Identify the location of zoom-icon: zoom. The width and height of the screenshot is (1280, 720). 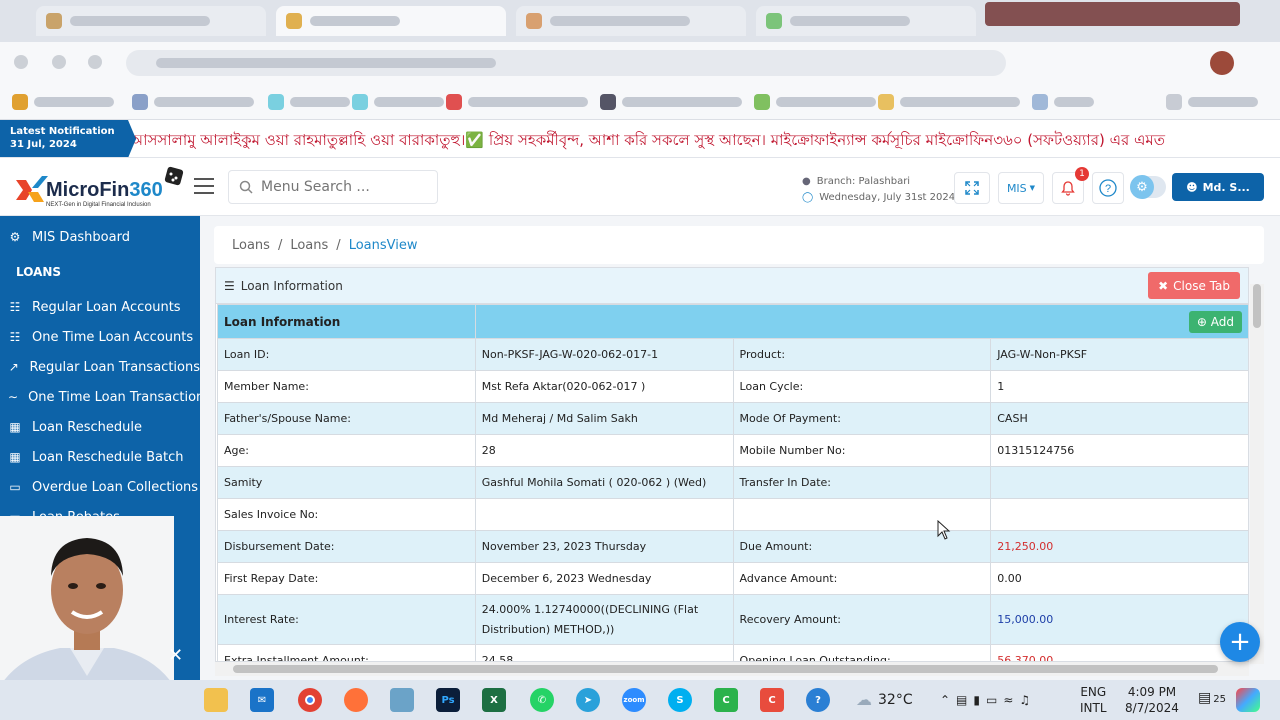
(634, 700).